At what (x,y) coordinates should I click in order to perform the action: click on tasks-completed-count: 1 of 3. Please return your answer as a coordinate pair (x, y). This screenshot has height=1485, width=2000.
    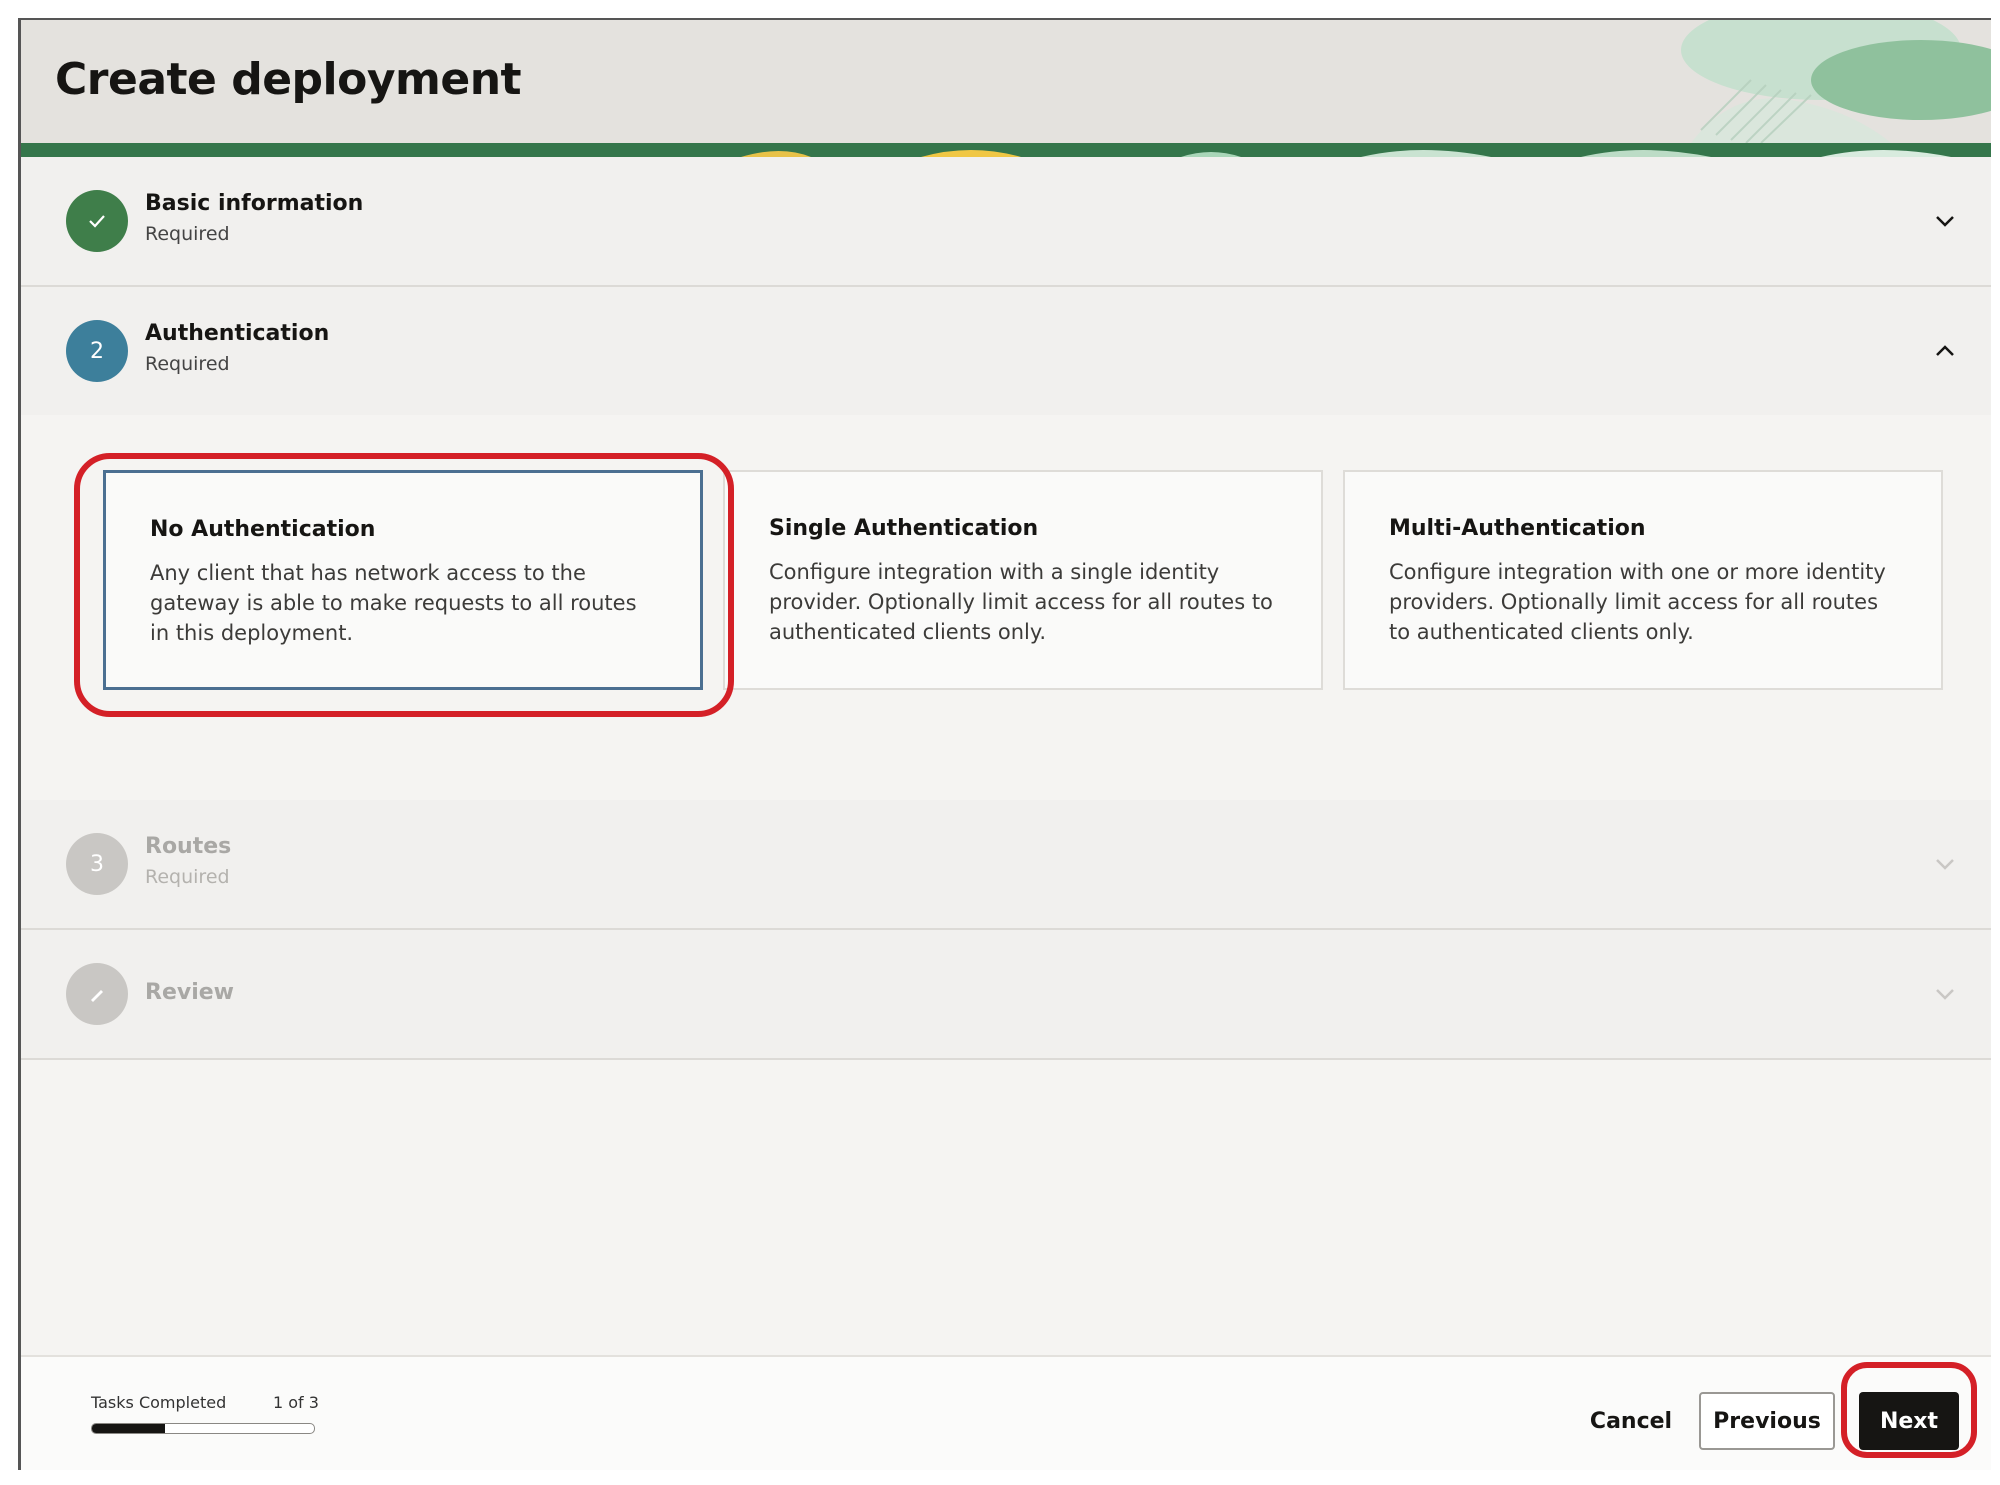
    Looking at the image, I should click on (296, 1402).